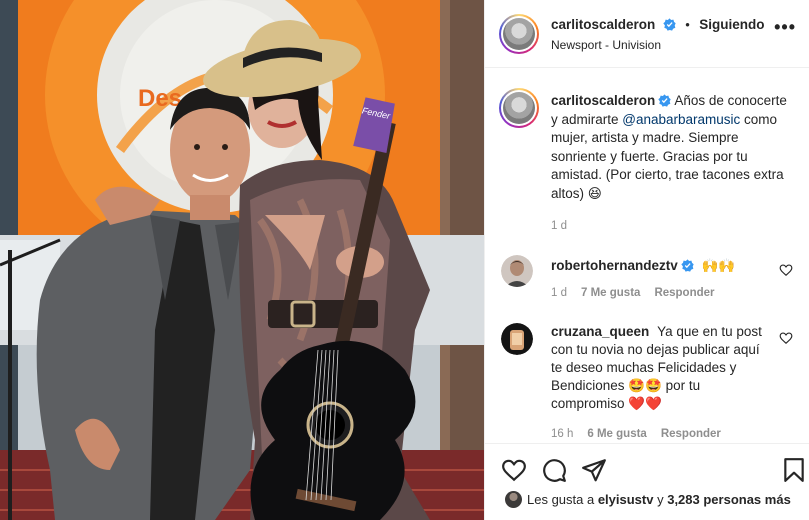  Describe the element at coordinates (562, 434) in the screenshot. I see `comment-time: 16 h` at that location.